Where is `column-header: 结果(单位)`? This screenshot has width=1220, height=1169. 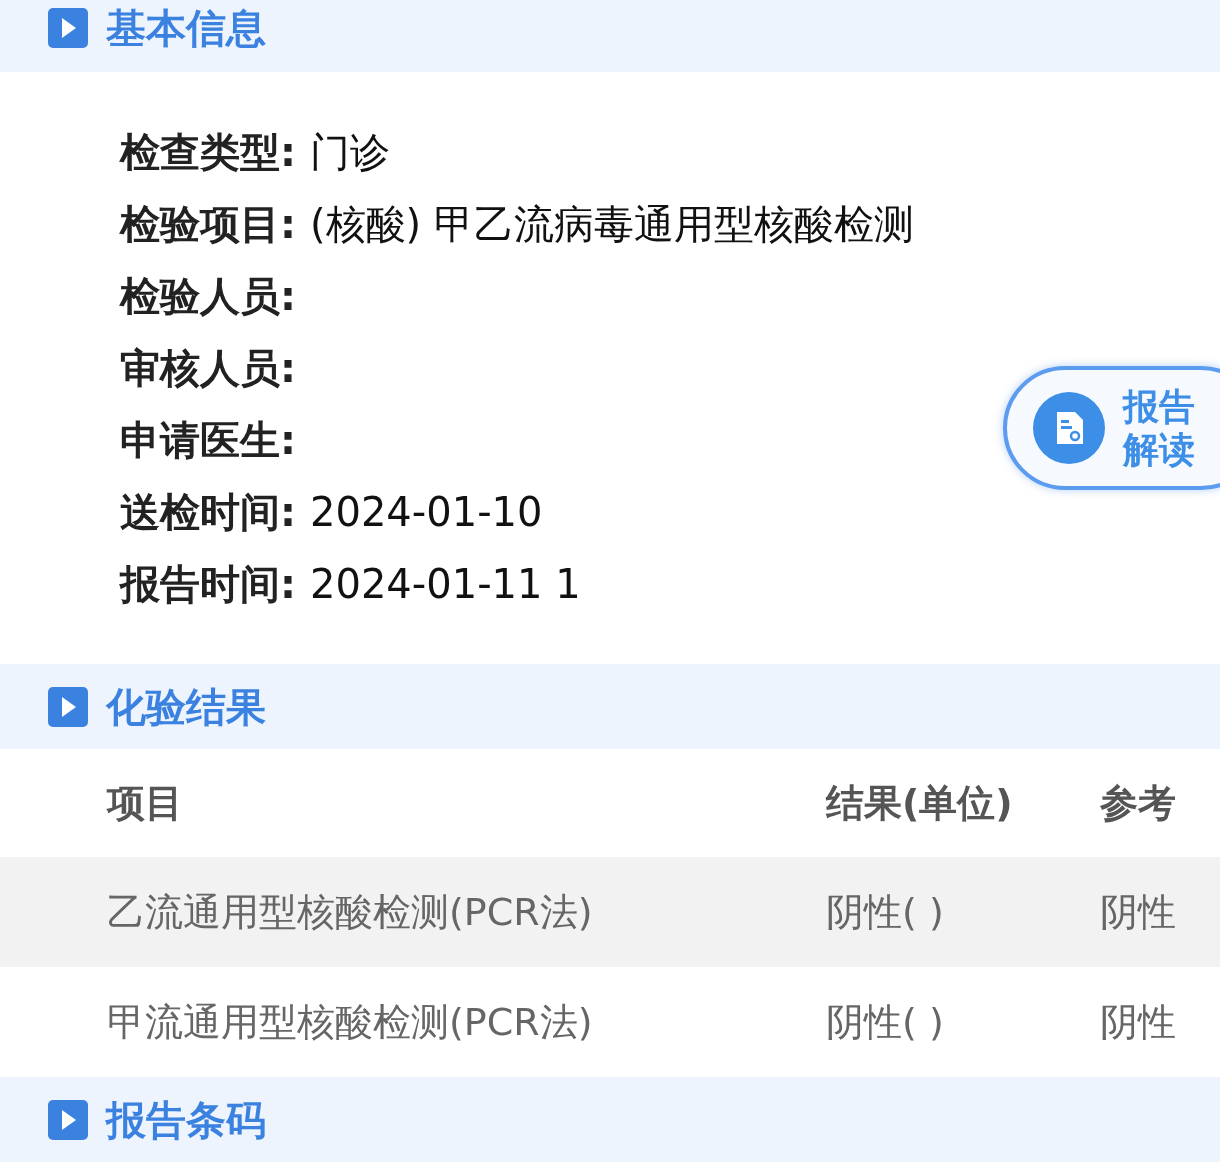
column-header: 结果(单位) is located at coordinates (920, 803).